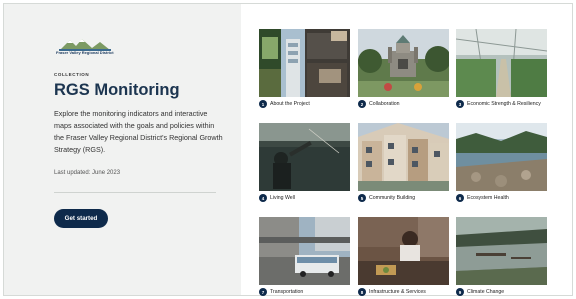 The width and height of the screenshot is (576, 299). What do you see at coordinates (392, 198) in the screenshot?
I see `tile-label: Community Building` at bounding box center [392, 198].